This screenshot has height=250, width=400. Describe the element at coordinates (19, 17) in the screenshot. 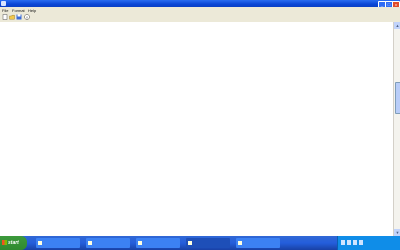

I see `save-icon` at that location.